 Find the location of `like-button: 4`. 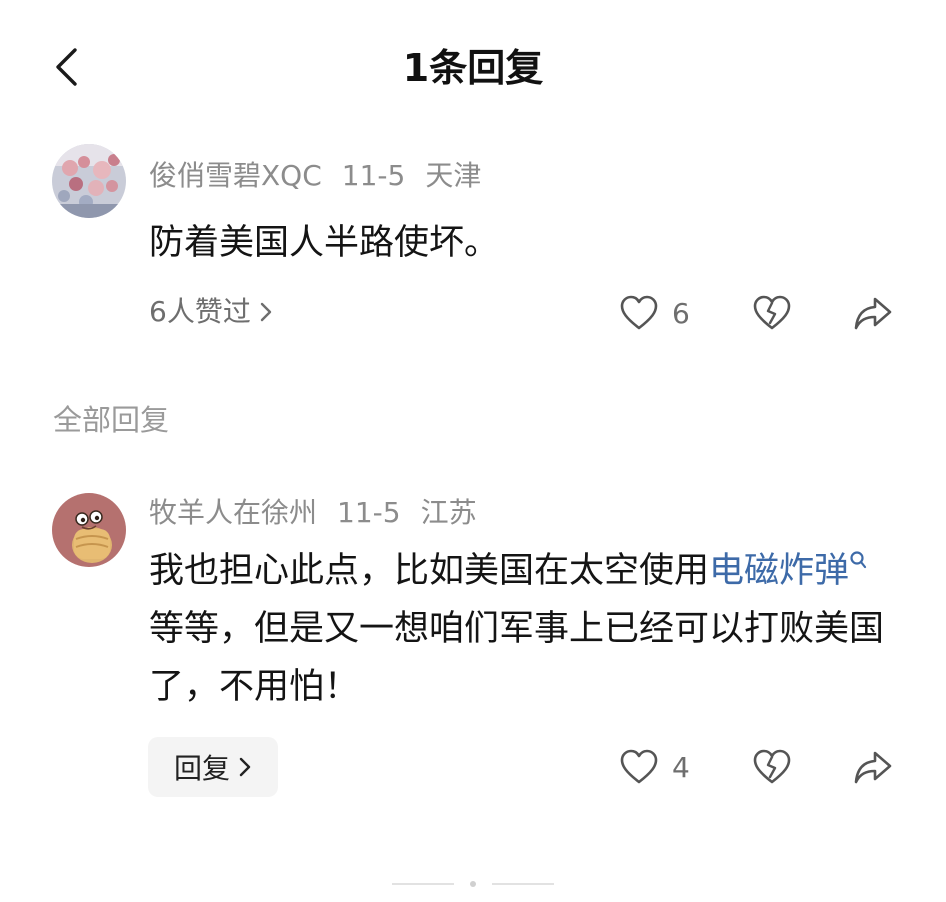

like-button: 4 is located at coordinates (655, 767).